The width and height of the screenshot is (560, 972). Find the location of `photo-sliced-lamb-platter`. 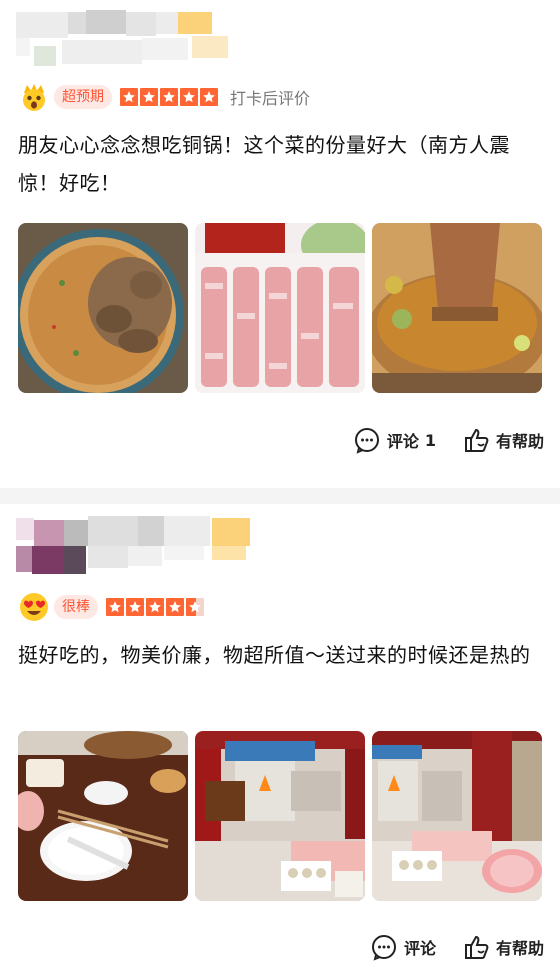

photo-sliced-lamb-platter is located at coordinates (280, 308).